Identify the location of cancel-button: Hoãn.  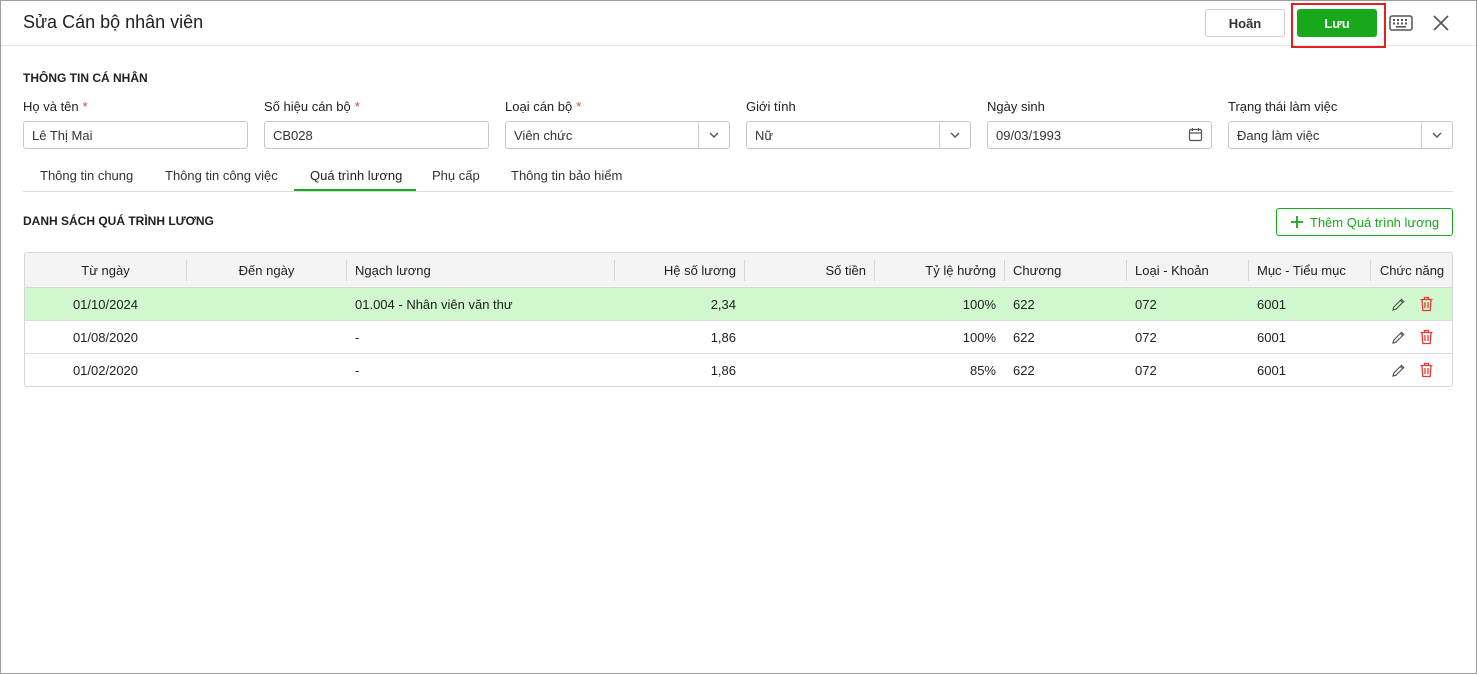
(1245, 23).